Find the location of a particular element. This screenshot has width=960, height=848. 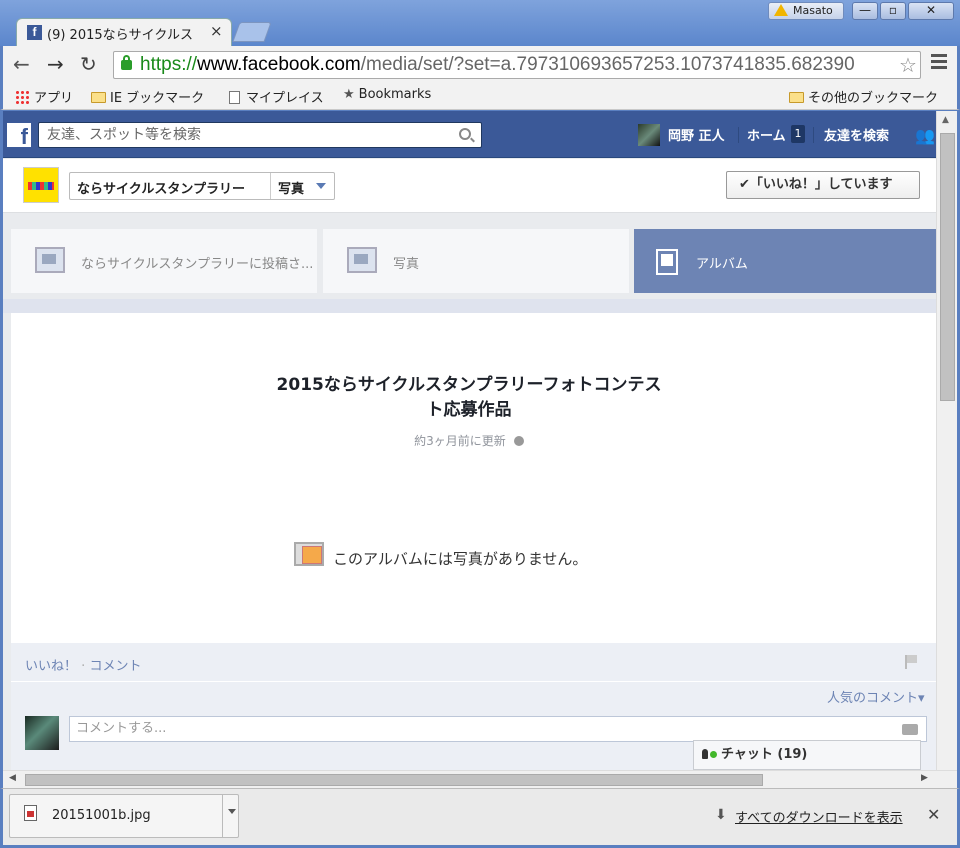

user-avatar is located at coordinates (649, 135).